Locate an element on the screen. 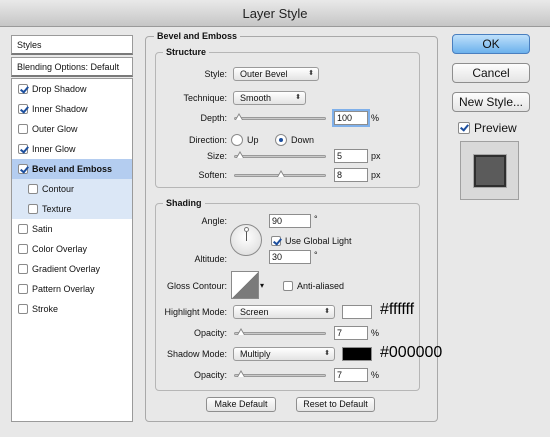 The height and width of the screenshot is (437, 550). cancel-button: Cancel is located at coordinates (491, 73).